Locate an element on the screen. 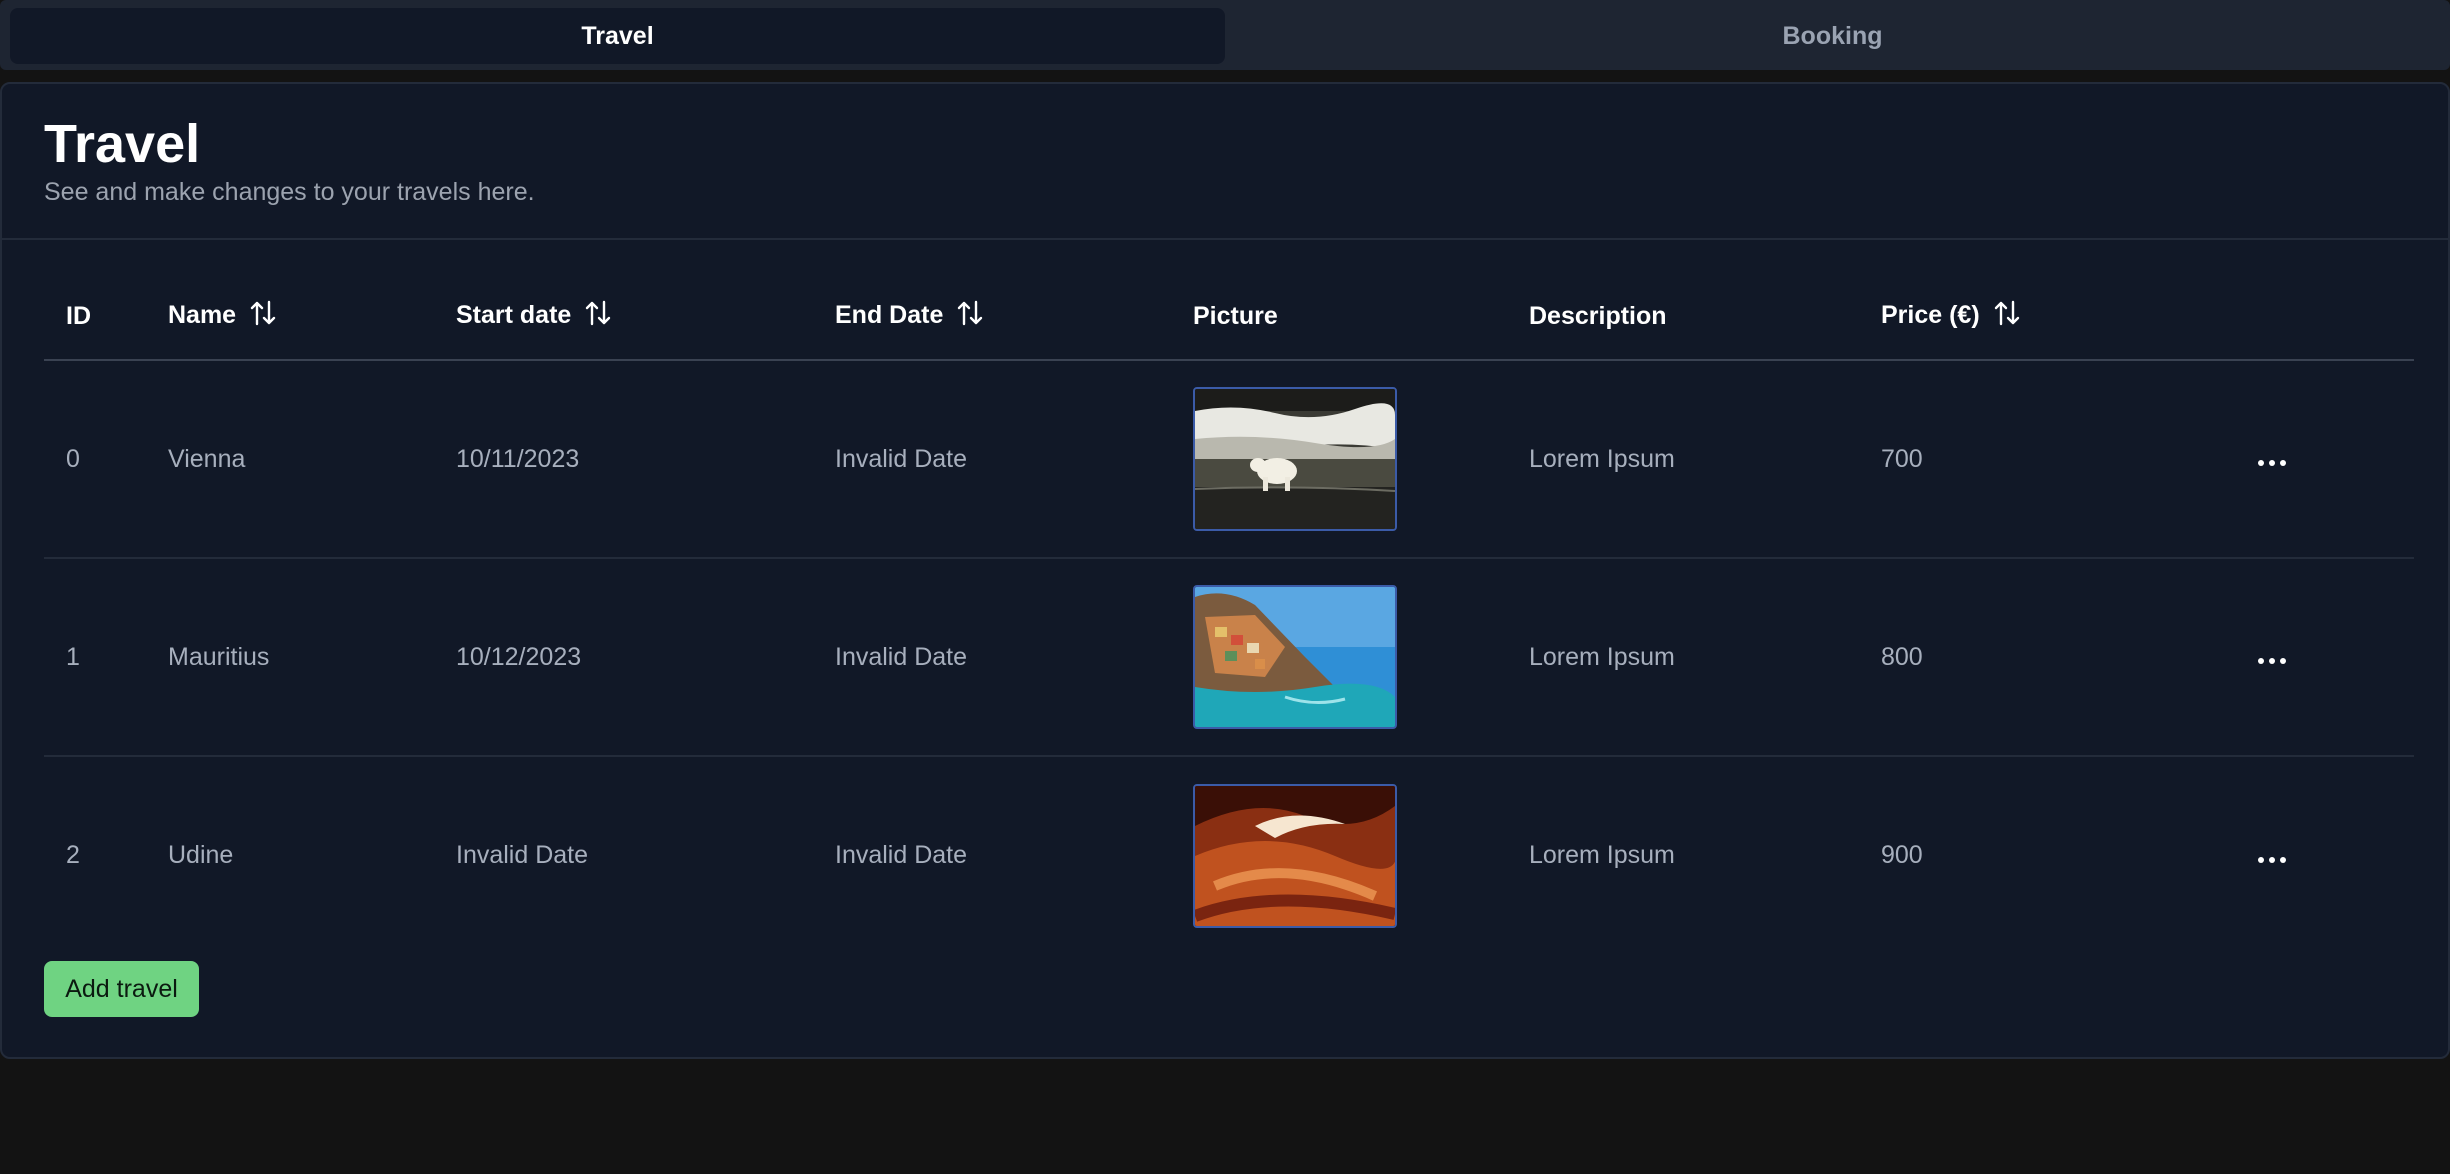 This screenshot has width=2450, height=1174. column-header-actions is located at coordinates (2329, 317).